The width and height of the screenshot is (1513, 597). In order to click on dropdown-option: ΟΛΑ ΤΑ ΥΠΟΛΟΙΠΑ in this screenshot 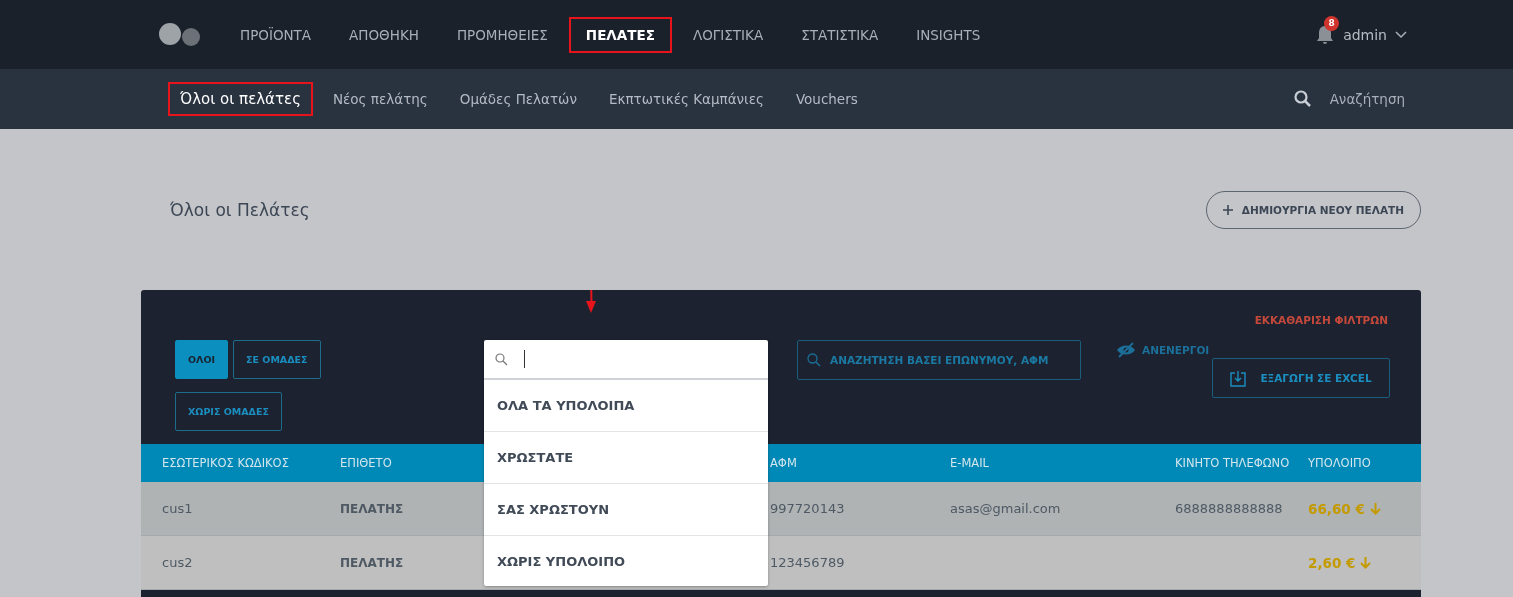, I will do `click(626, 406)`.